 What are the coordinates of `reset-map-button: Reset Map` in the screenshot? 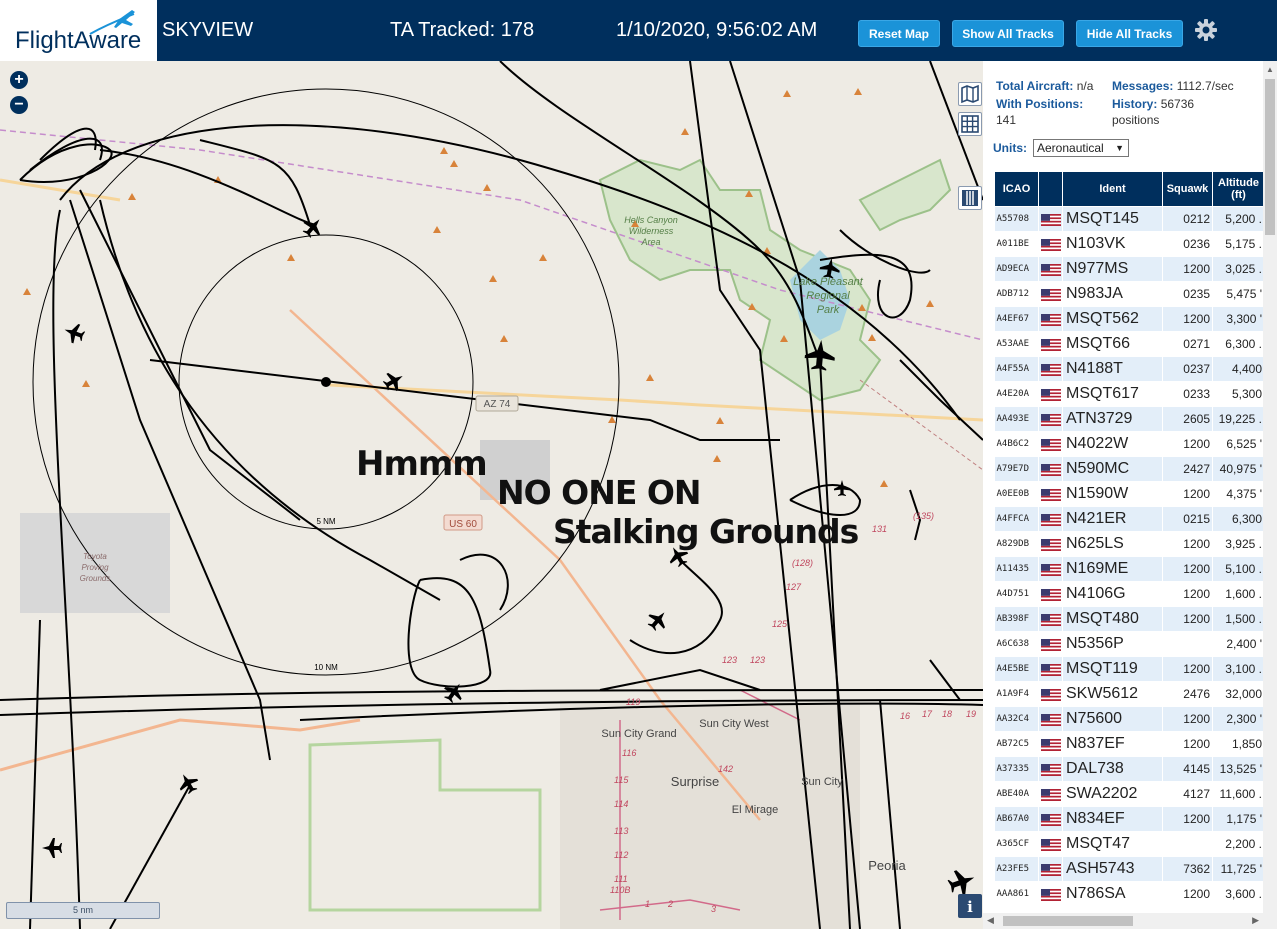 It's located at (899, 33).